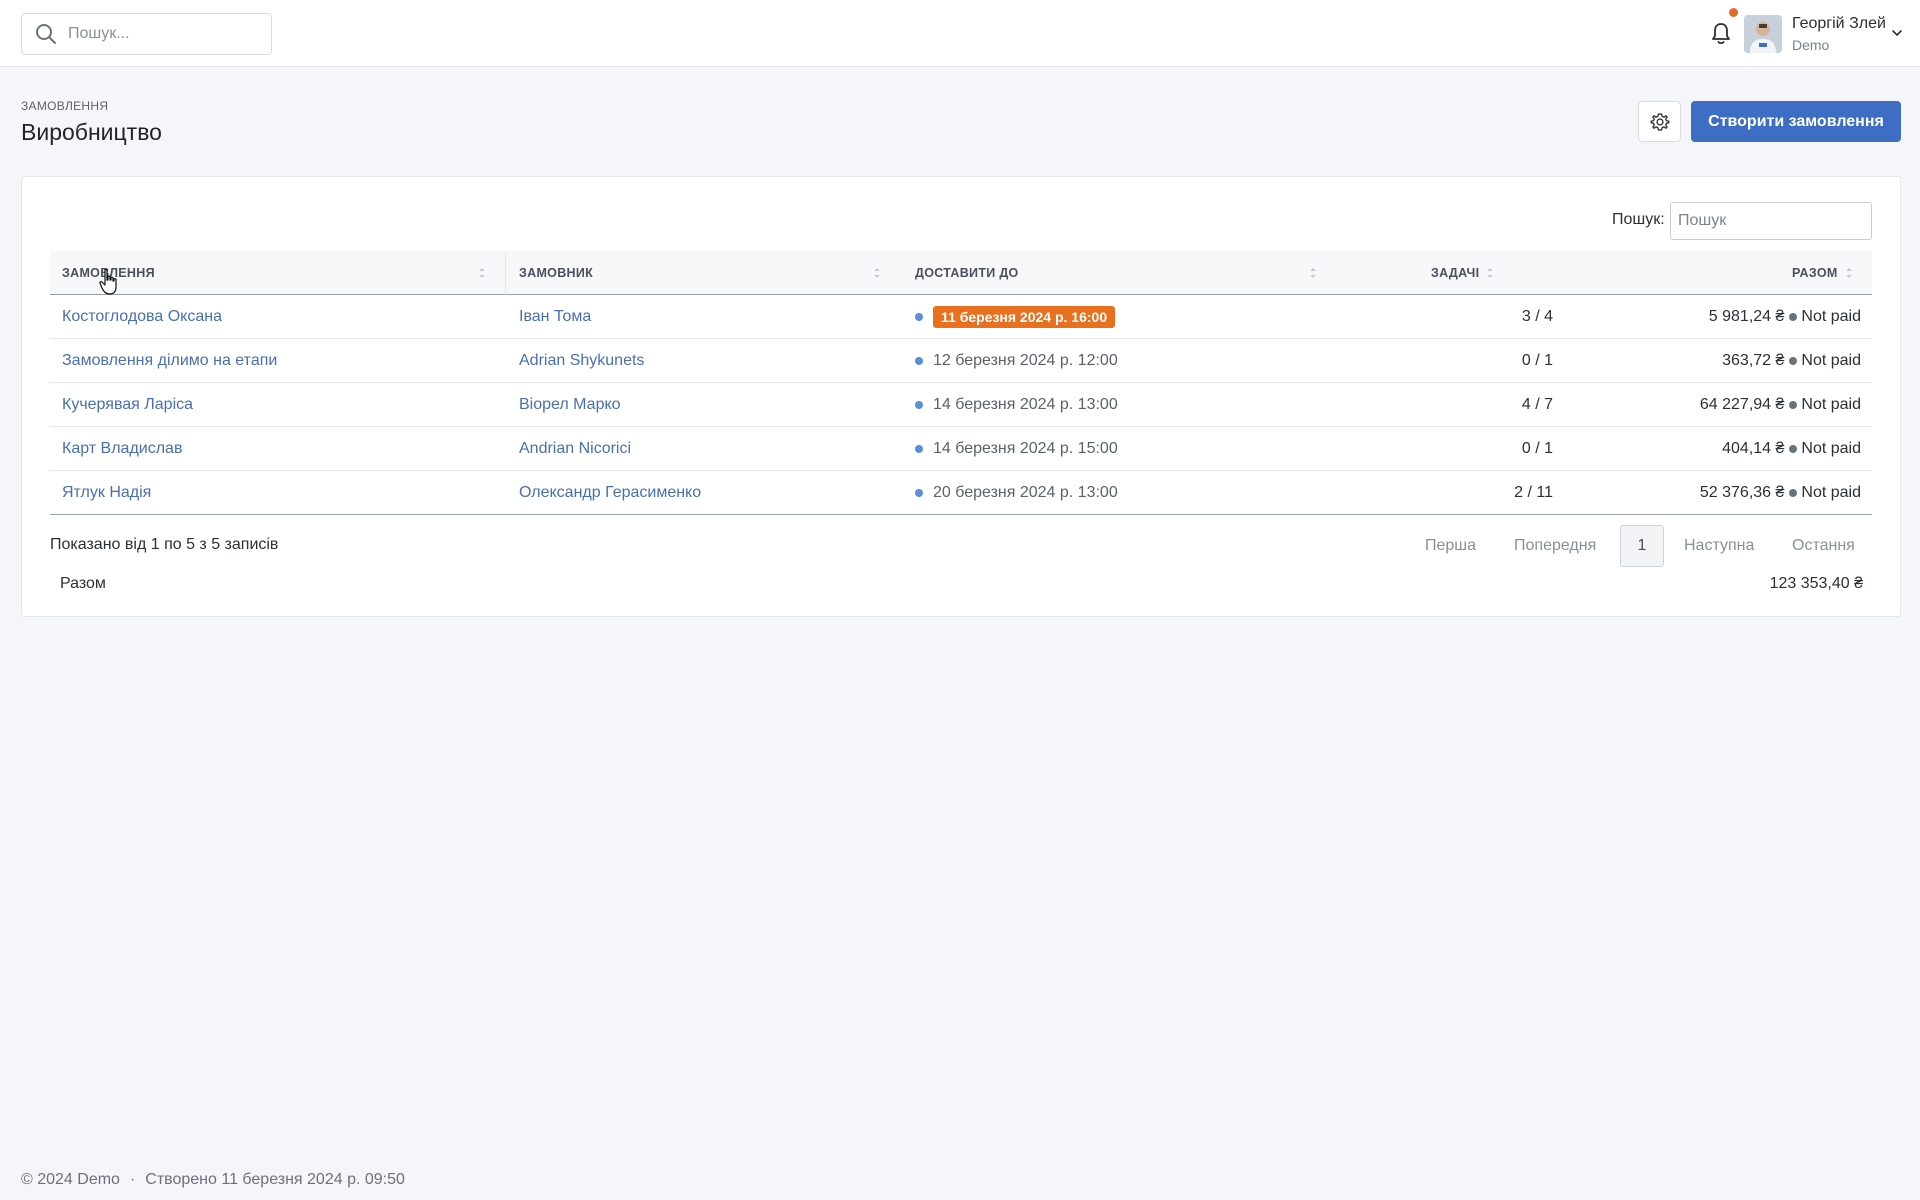 This screenshot has height=1200, width=1920. I want to click on pager-next: Наступна, so click(1719, 546).